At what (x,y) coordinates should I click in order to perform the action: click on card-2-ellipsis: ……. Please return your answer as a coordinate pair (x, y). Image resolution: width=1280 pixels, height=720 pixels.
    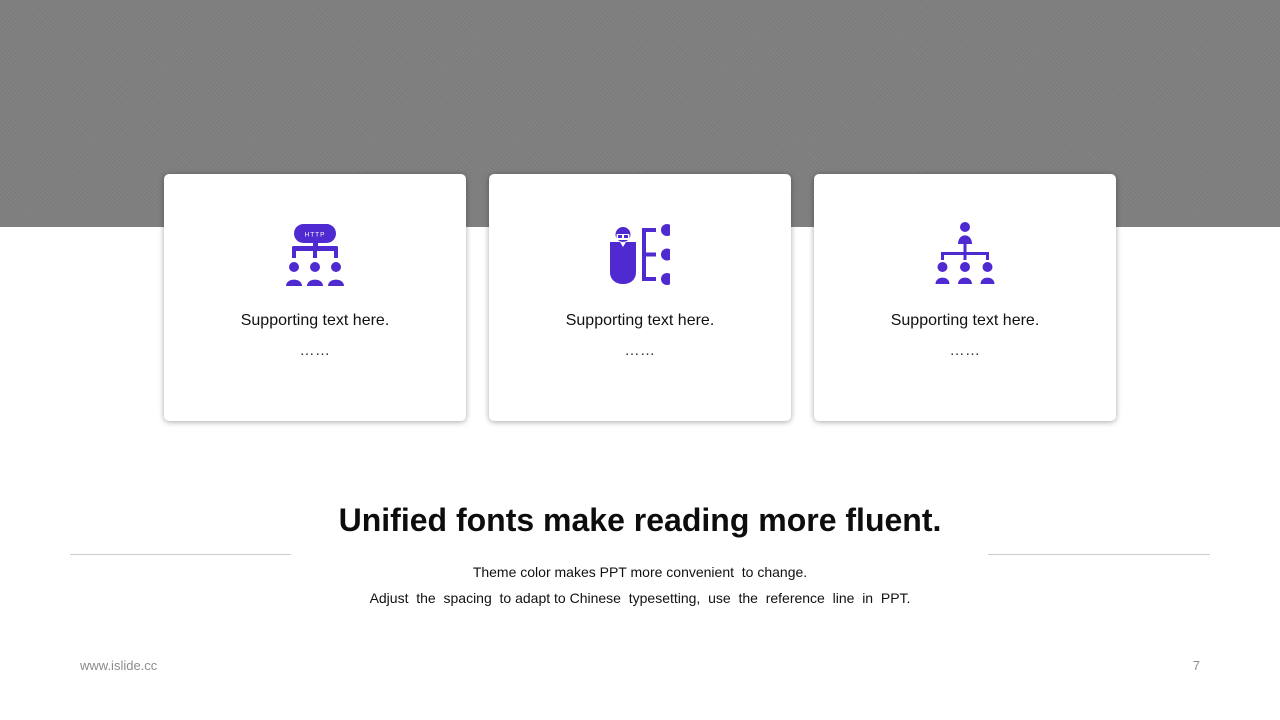
    Looking at the image, I should click on (640, 350).